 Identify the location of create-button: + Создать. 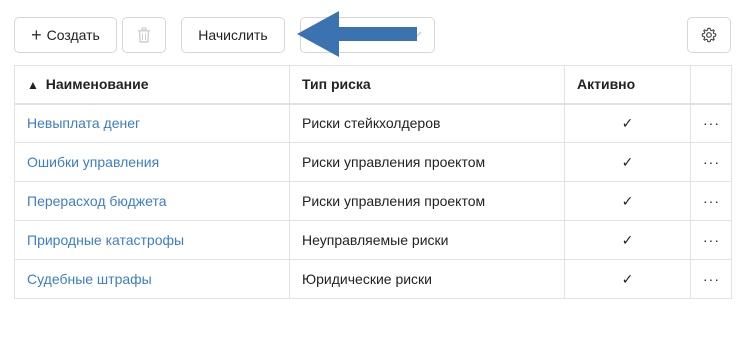
(65, 35).